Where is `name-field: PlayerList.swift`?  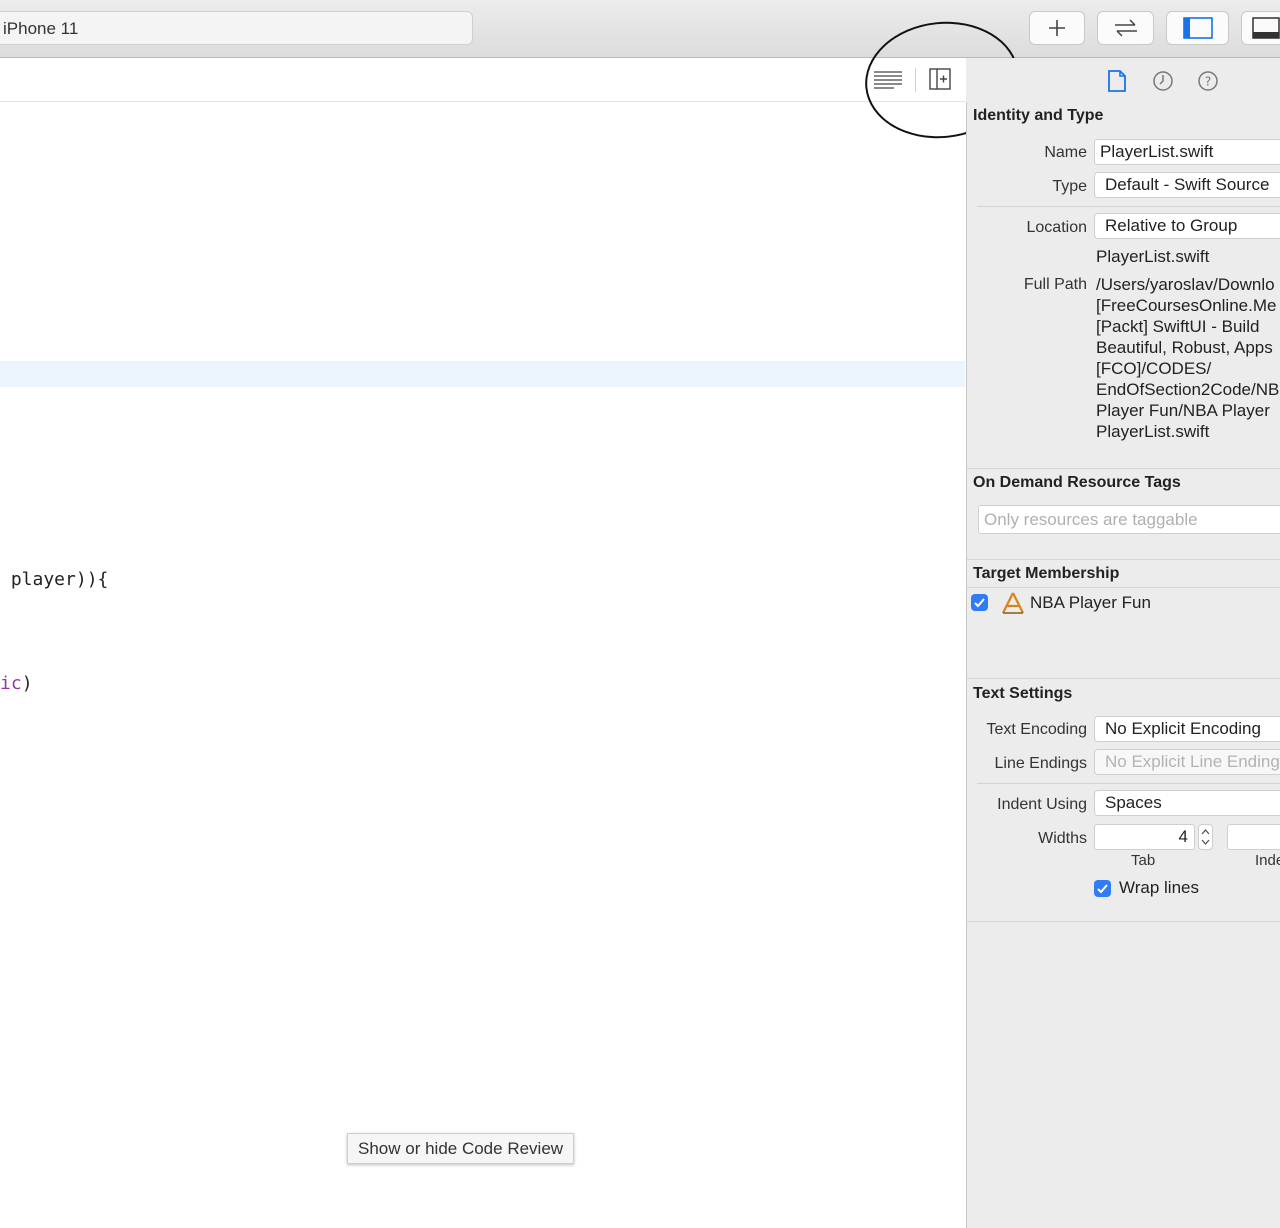
name-field: PlayerList.swift is located at coordinates (1187, 152).